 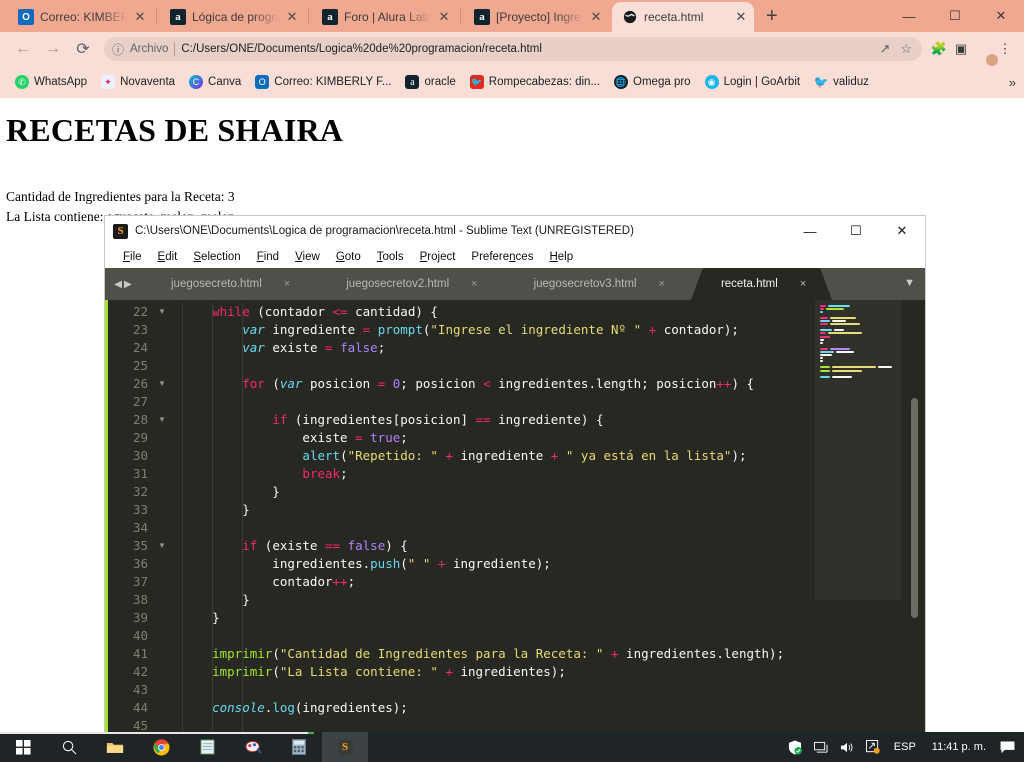 What do you see at coordinates (1001, 16) in the screenshot?
I see `window-close-button: ✕` at bounding box center [1001, 16].